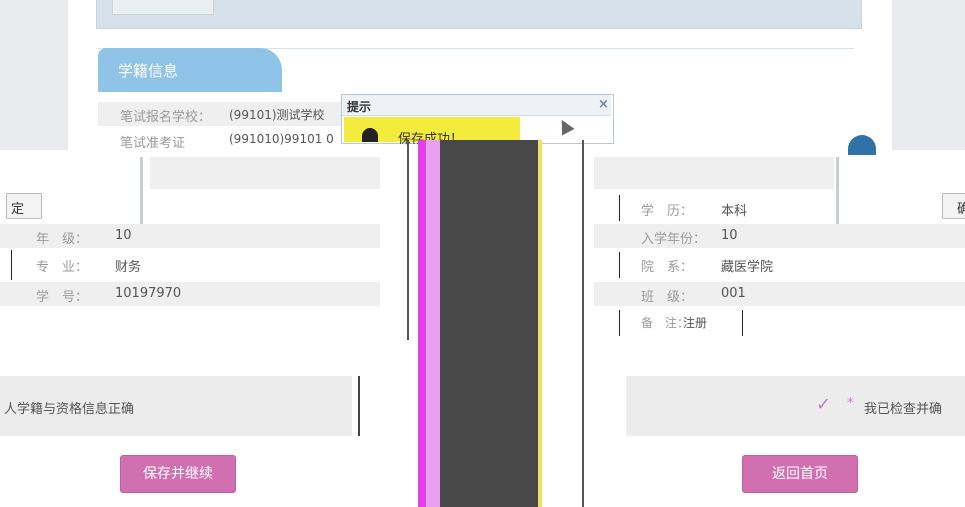  Describe the element at coordinates (62, 239) in the screenshot. I see `row-label: 年 级：` at that location.